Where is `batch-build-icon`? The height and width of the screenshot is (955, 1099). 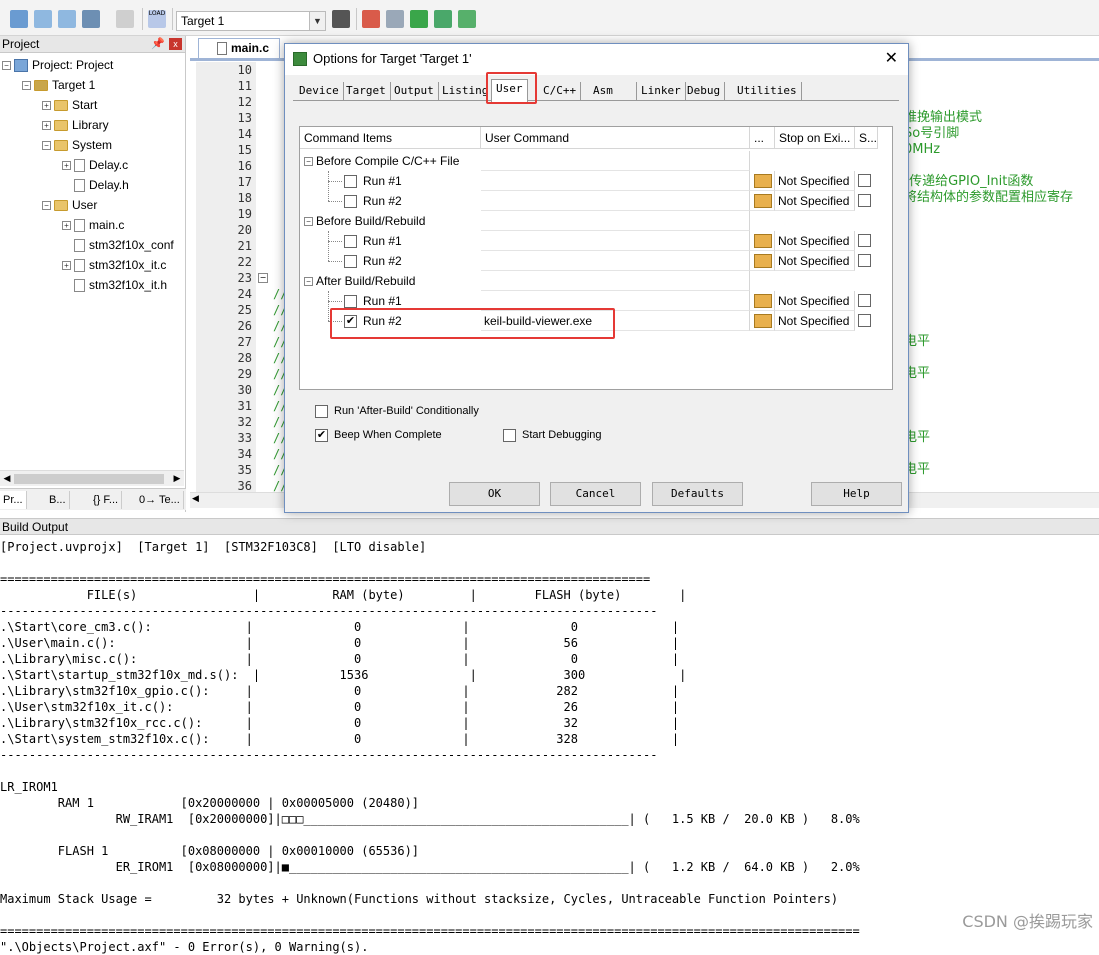
batch-build-icon is located at coordinates (91, 19).